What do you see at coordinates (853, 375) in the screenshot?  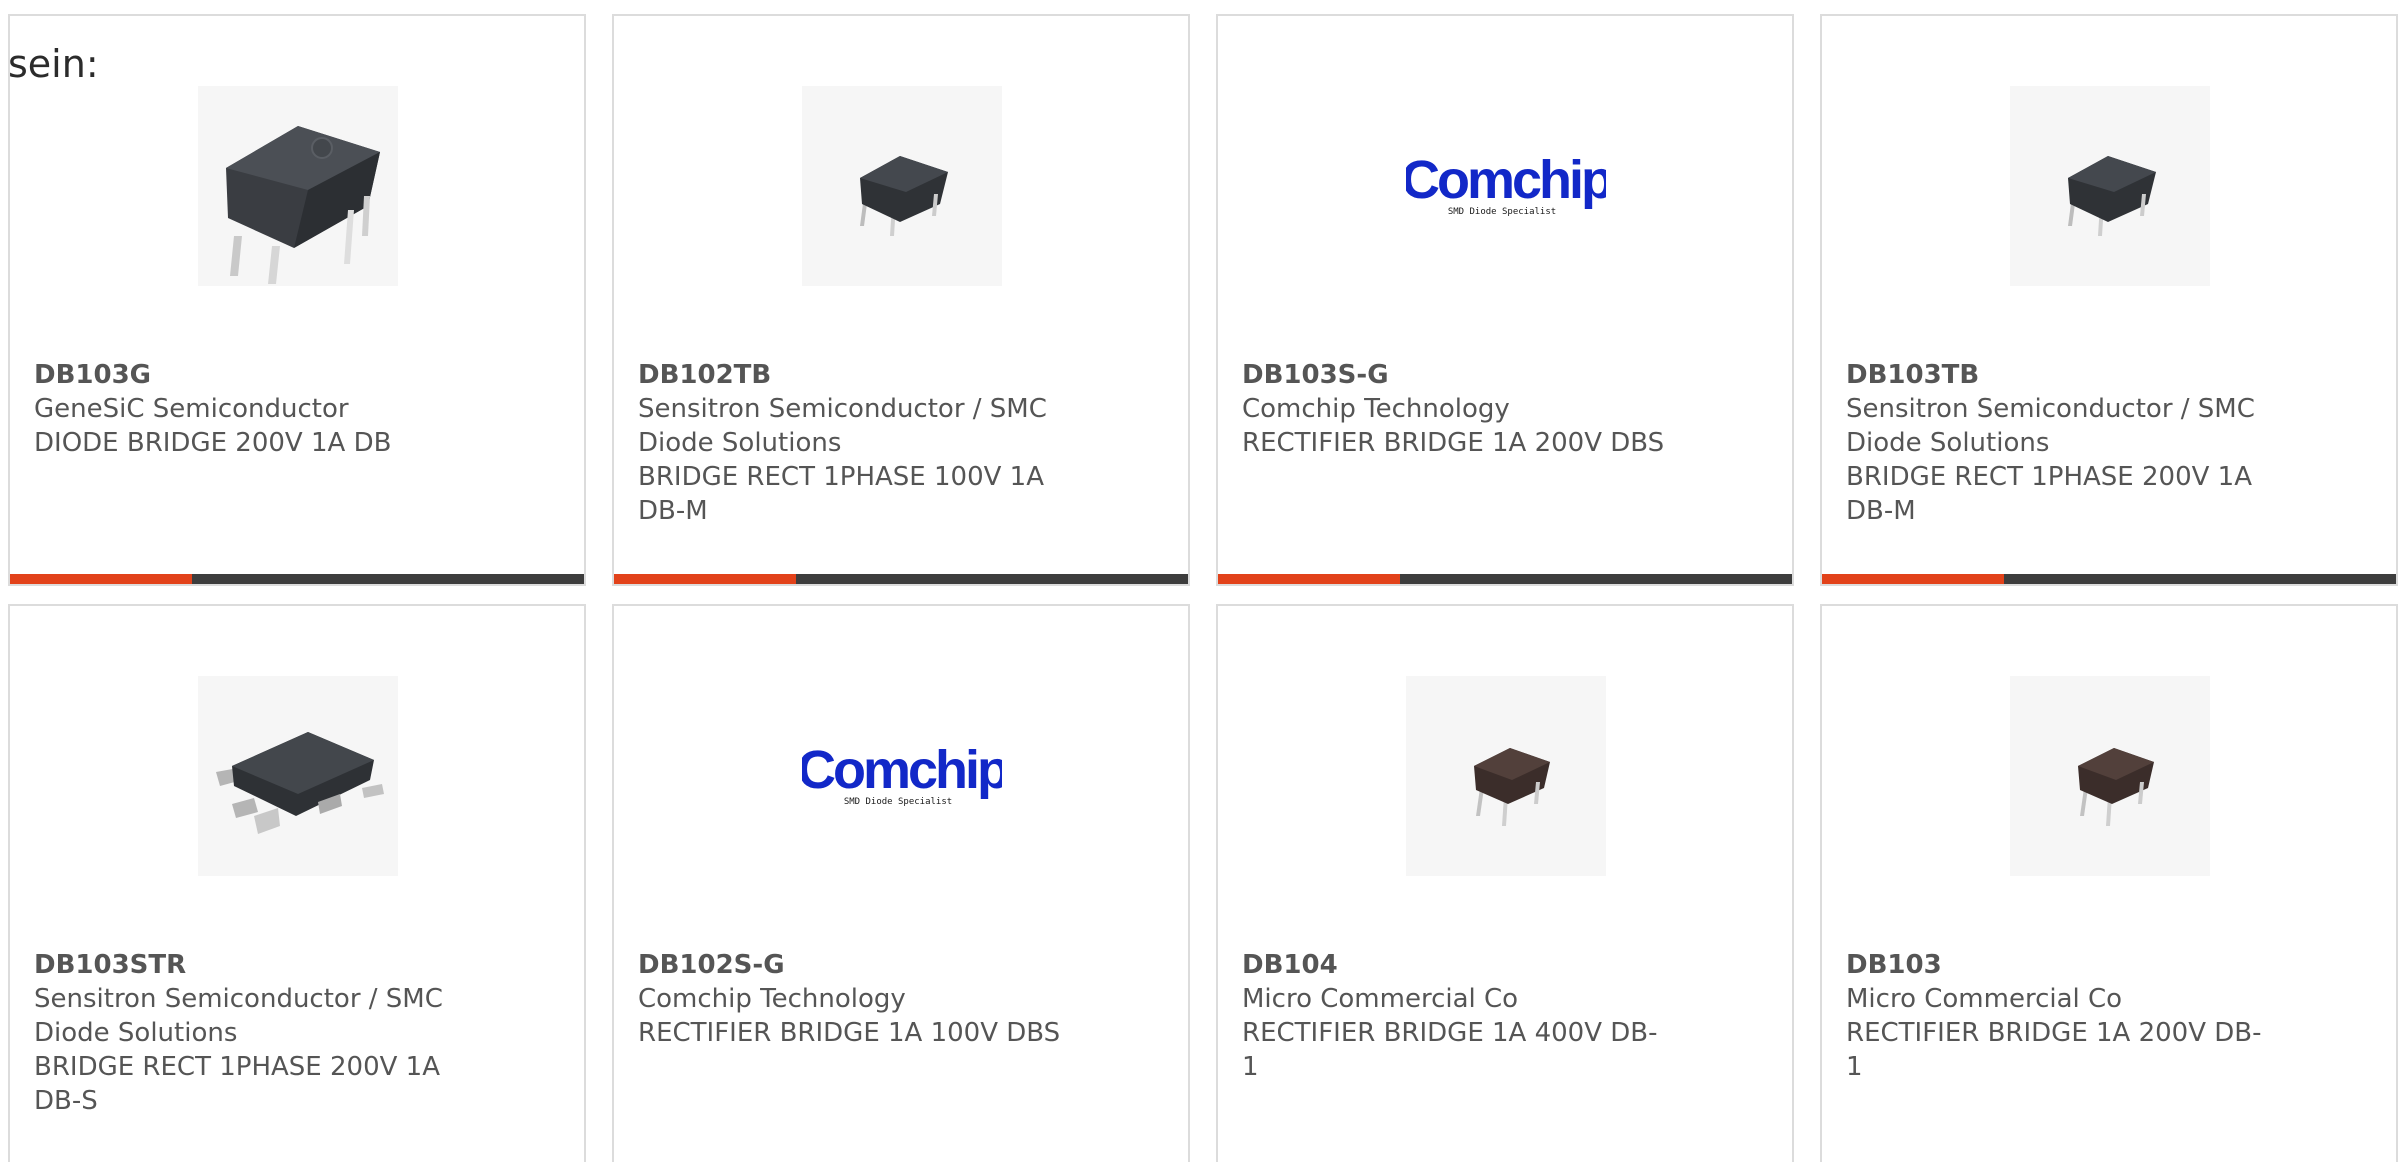 I see `part-number: DB102TB` at bounding box center [853, 375].